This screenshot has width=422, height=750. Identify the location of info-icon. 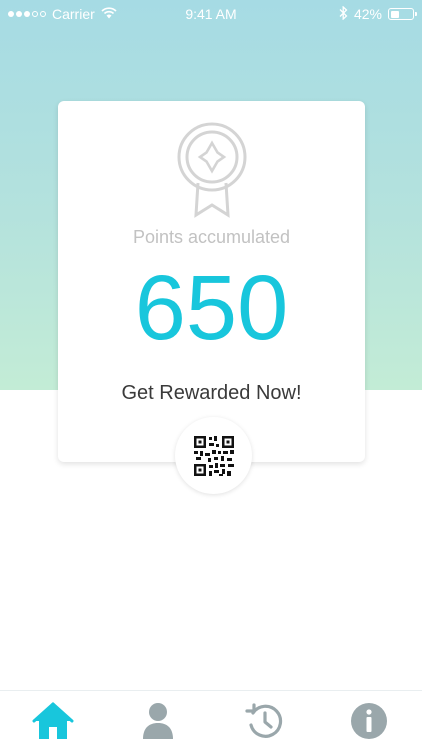
(369, 720).